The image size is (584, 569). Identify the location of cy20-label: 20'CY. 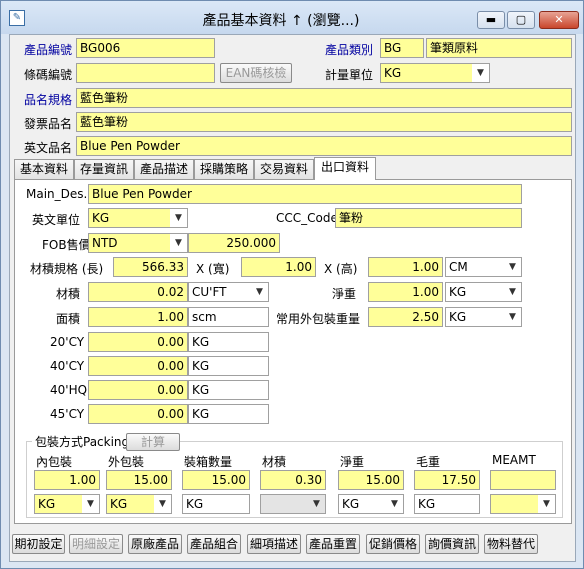
(67, 342).